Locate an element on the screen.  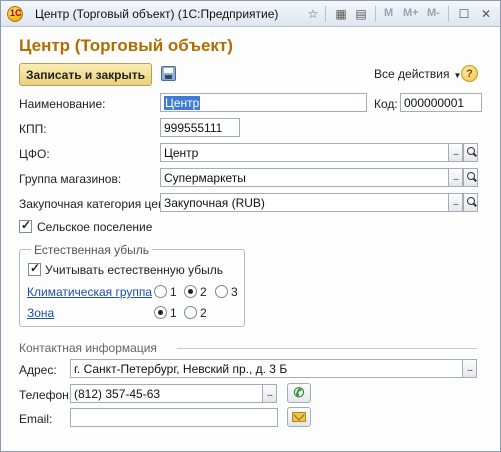
kpp-field: 999555111 is located at coordinates (200, 127).